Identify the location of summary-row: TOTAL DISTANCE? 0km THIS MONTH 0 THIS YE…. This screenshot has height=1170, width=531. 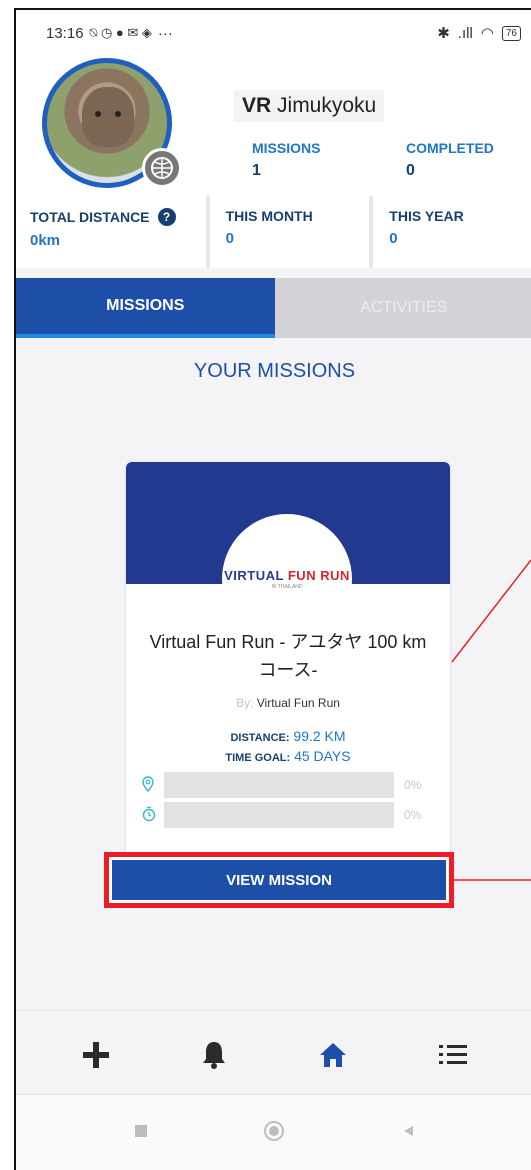
(273, 232).